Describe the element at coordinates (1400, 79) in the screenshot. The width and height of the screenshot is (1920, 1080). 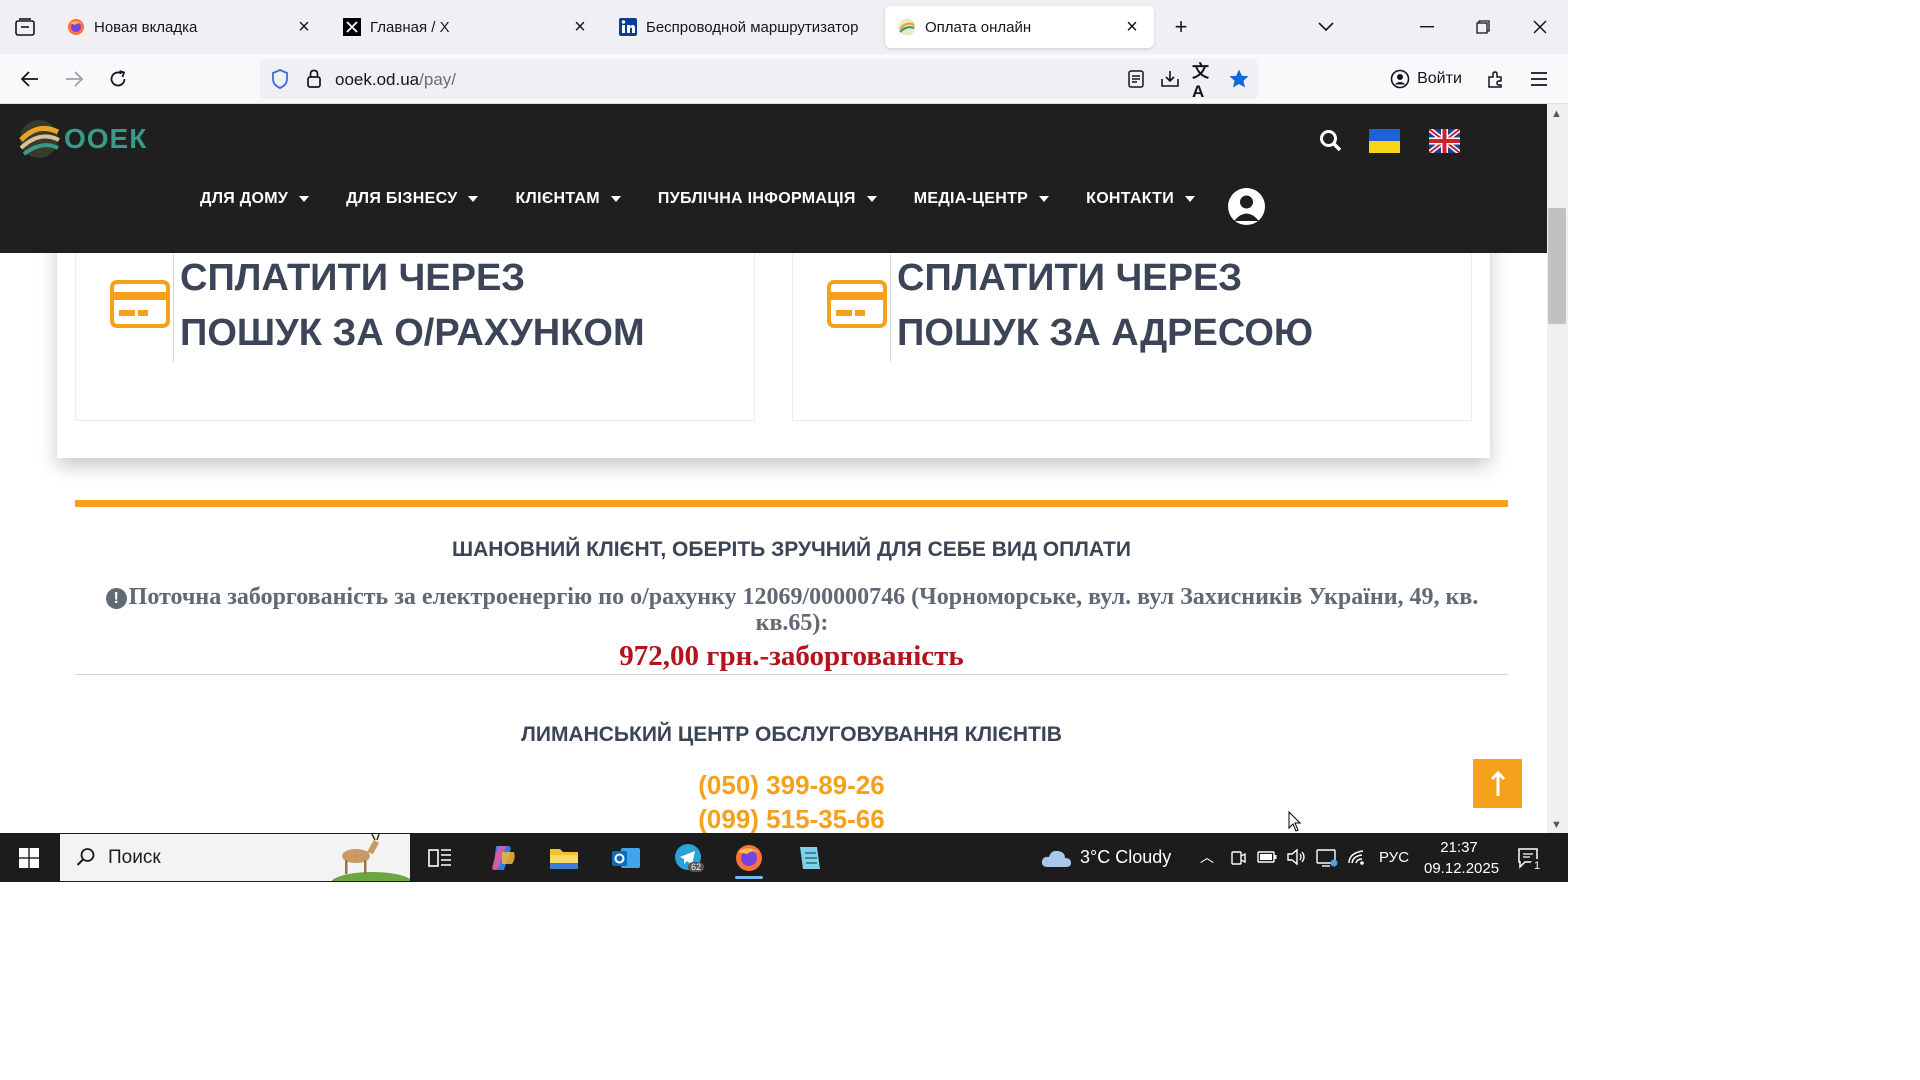
I see `account-icon` at that location.